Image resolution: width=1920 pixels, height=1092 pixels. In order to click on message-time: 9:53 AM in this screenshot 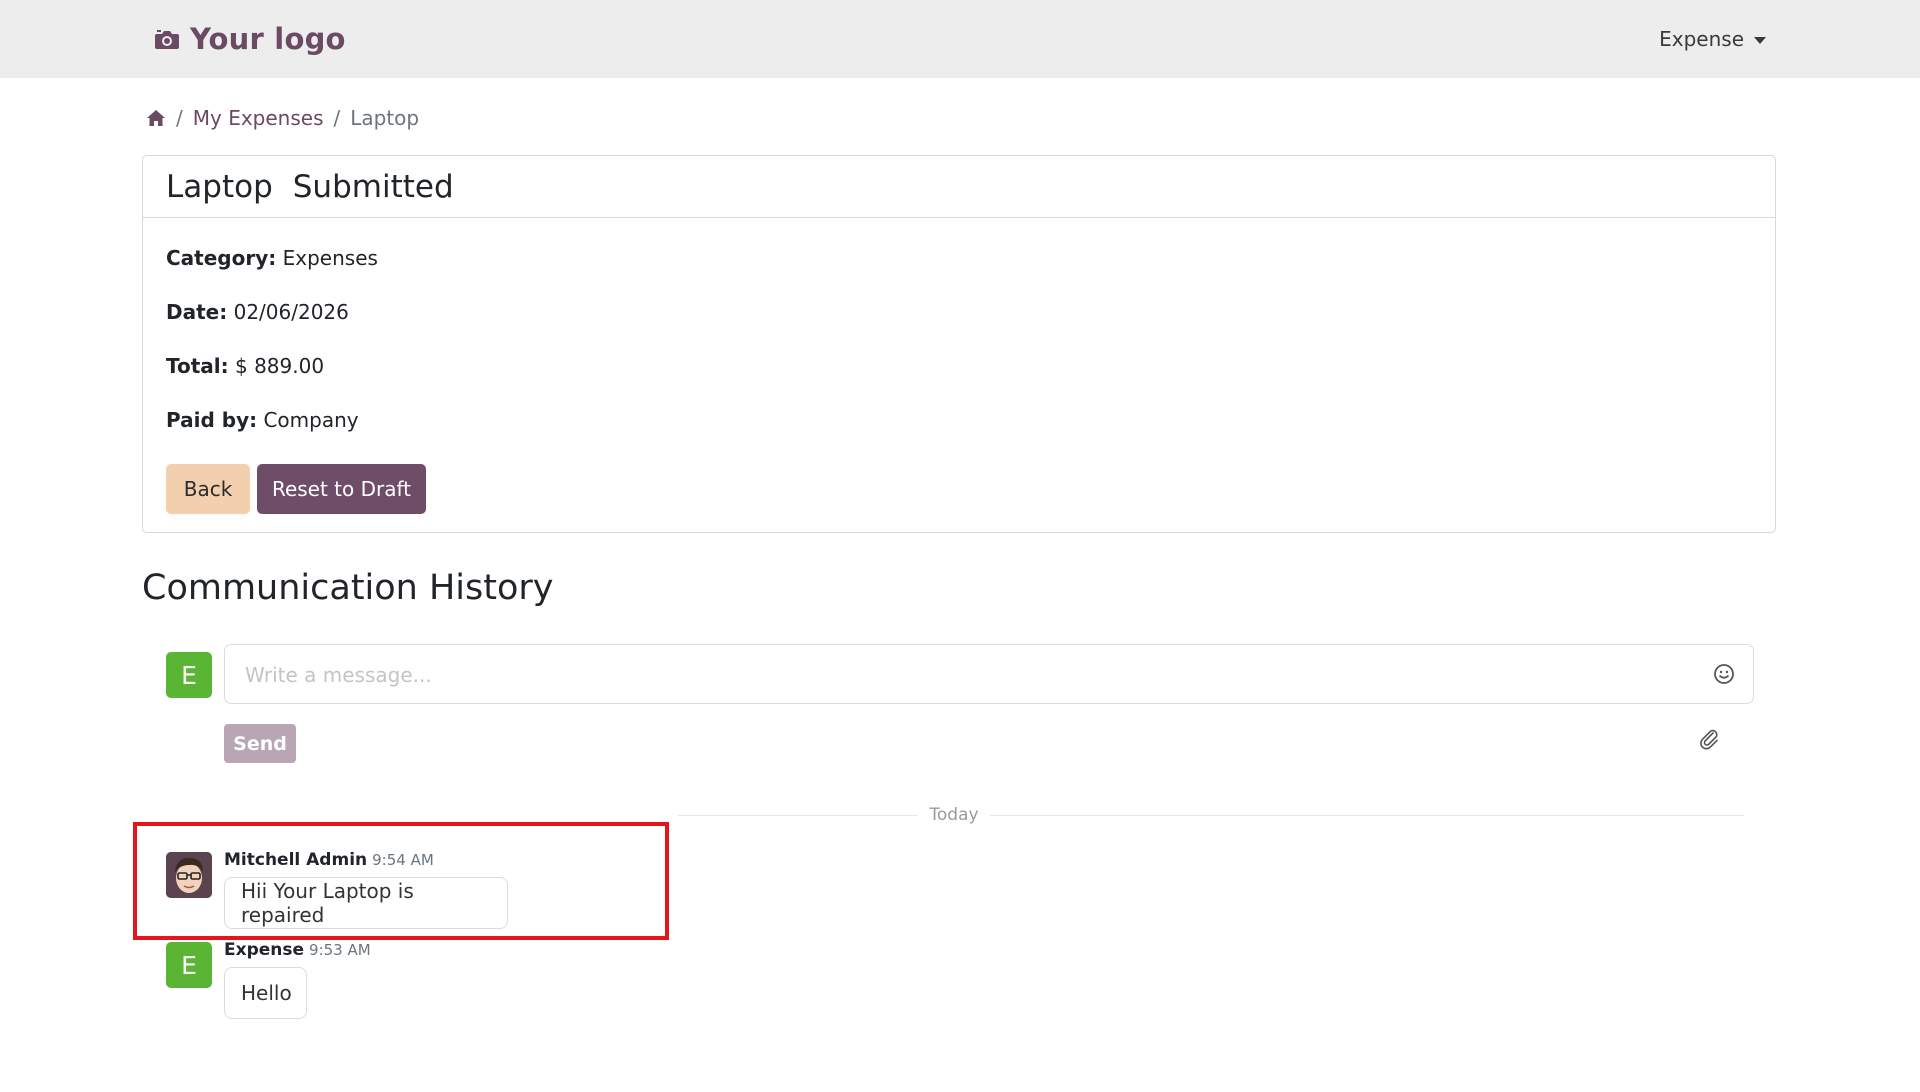, I will do `click(340, 950)`.